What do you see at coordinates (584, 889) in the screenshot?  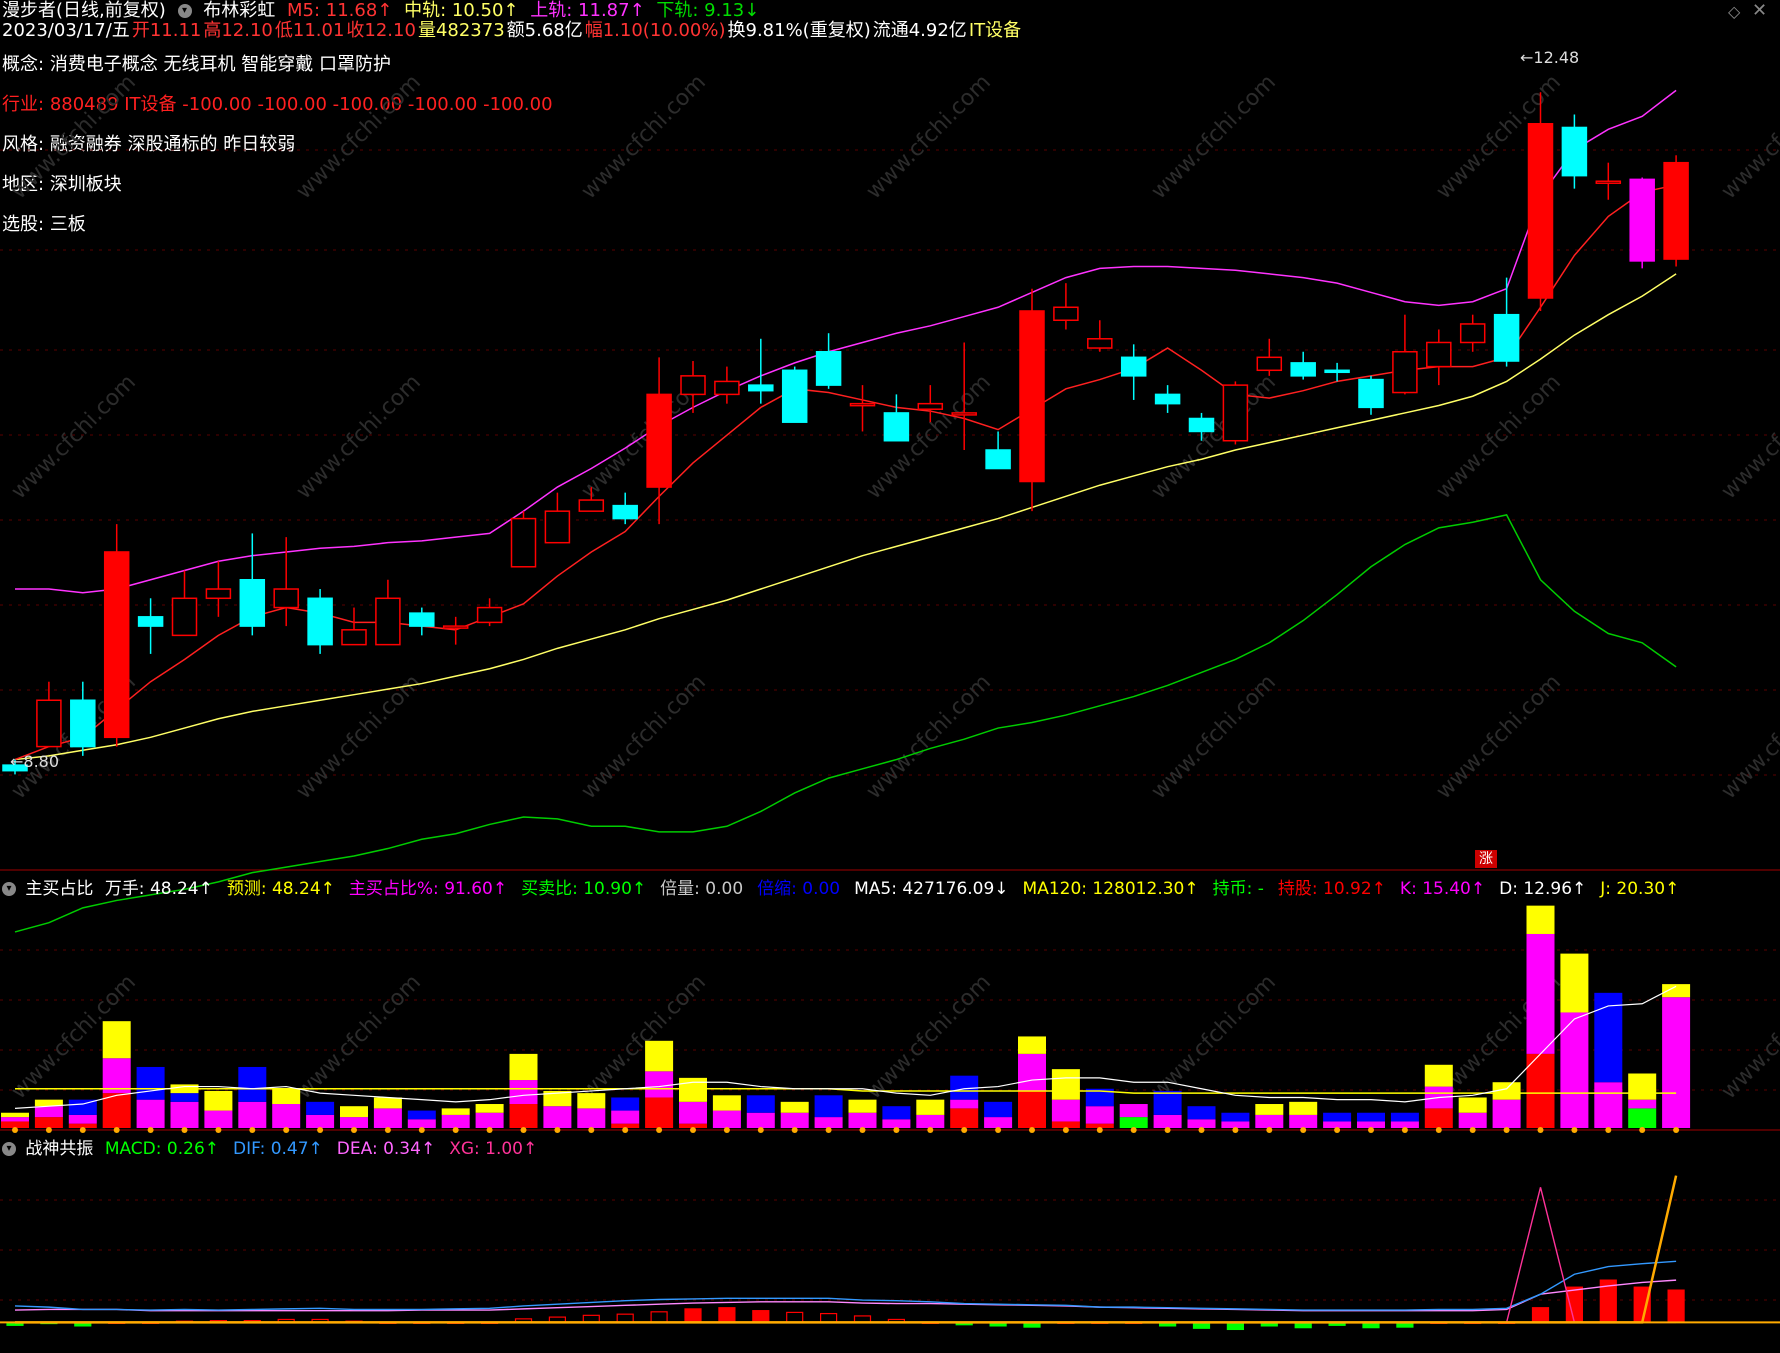 I see `pane2-item: 买卖比: 10.90↑` at bounding box center [584, 889].